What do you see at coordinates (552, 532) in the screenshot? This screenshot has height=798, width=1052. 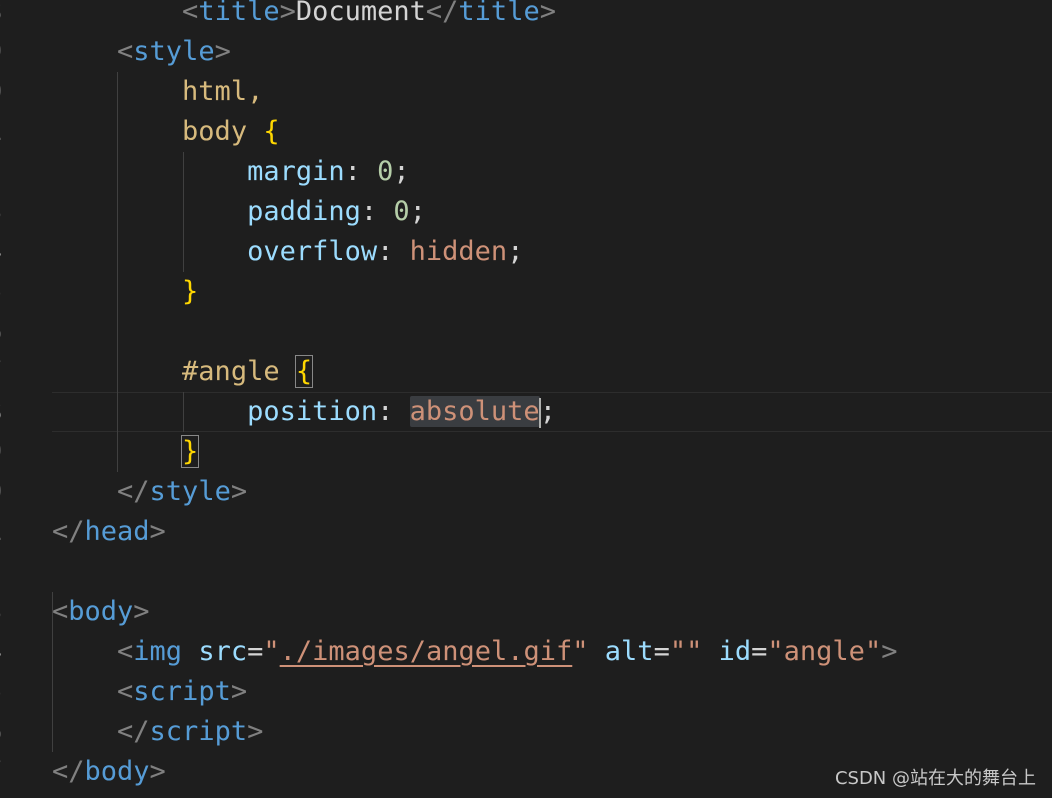 I see `code-line: </head>` at bounding box center [552, 532].